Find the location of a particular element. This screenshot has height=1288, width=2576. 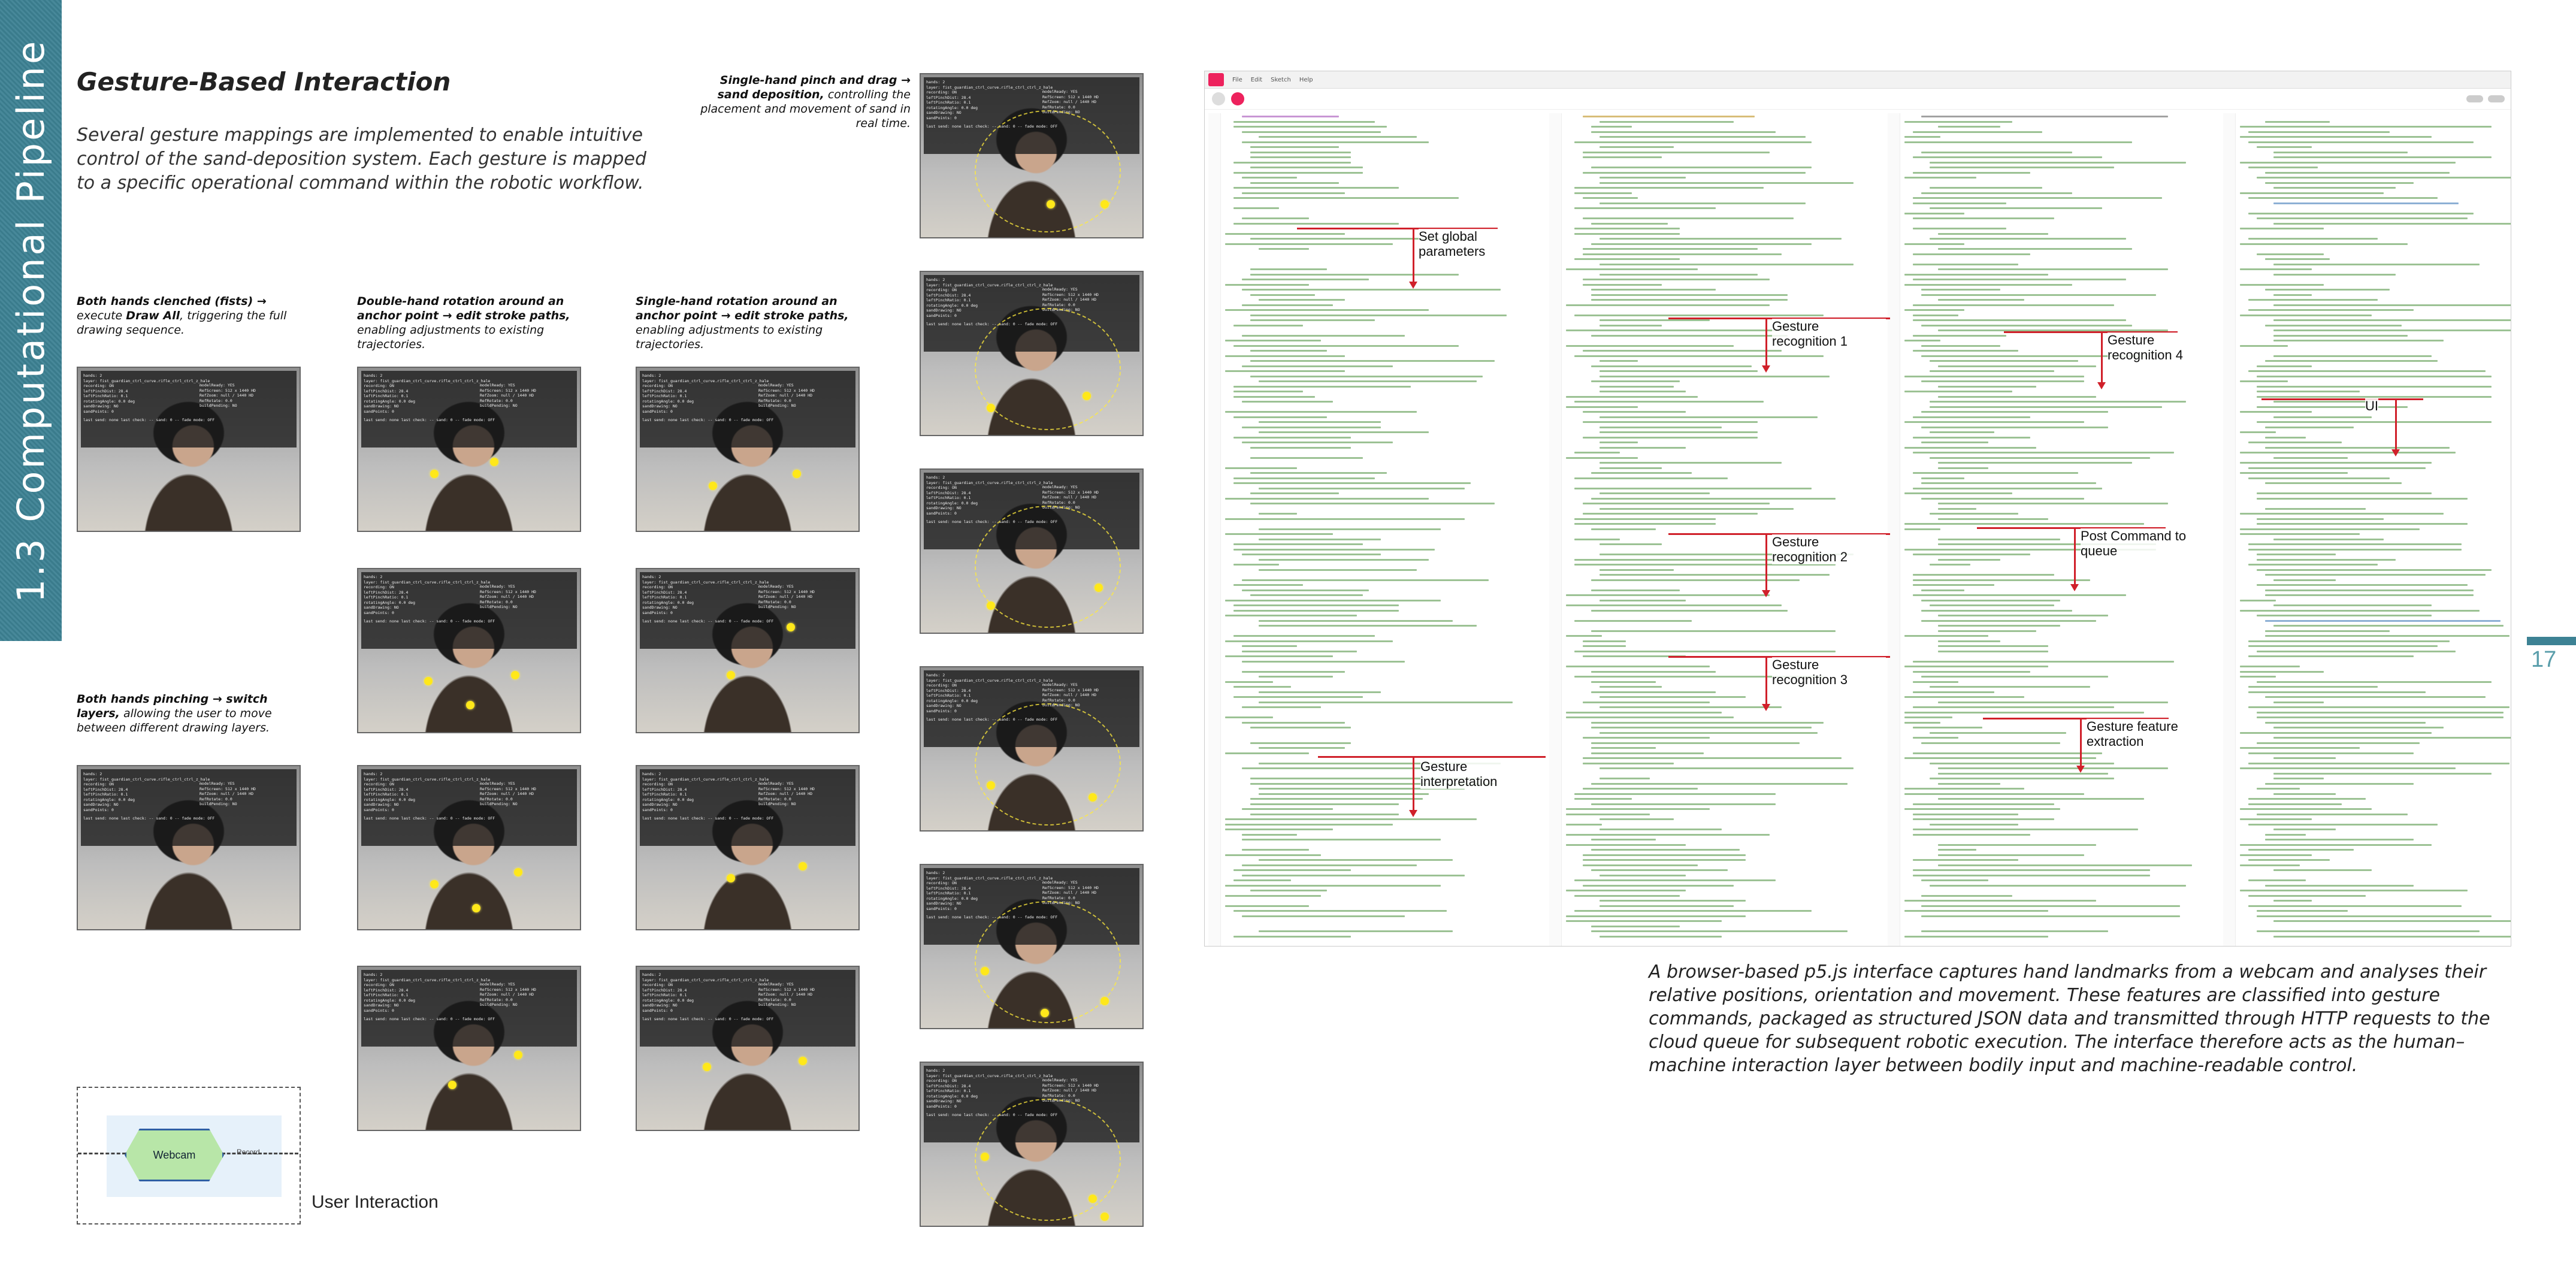

menu-sketch: Sketch is located at coordinates (1281, 80).